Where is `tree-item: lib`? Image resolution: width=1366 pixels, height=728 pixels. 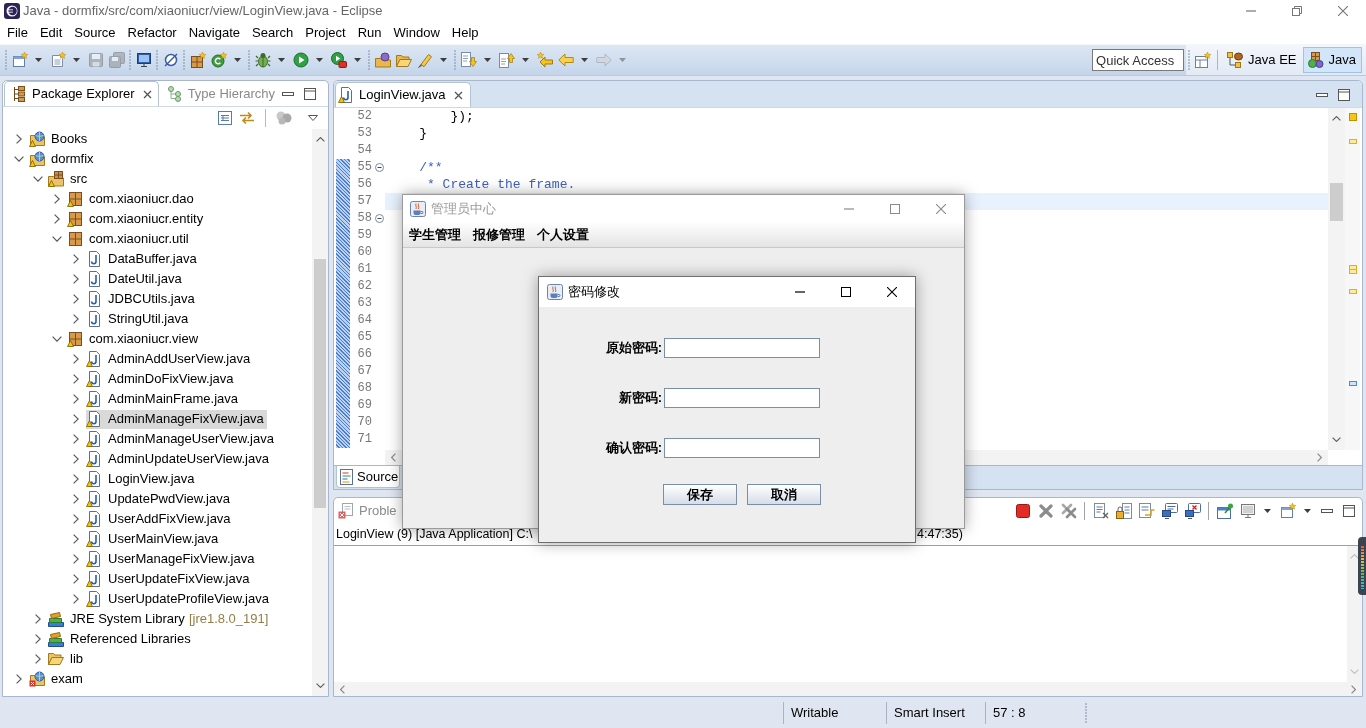
tree-item: lib is located at coordinates (67, 659).